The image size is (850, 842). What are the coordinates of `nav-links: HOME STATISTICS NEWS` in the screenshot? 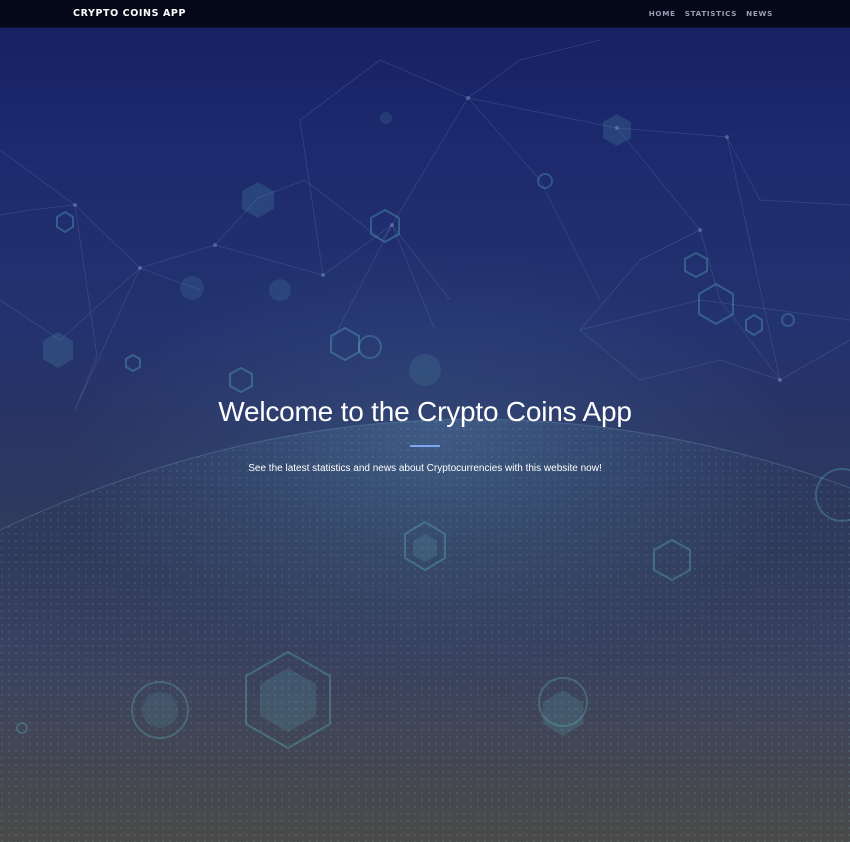 It's located at (711, 14).